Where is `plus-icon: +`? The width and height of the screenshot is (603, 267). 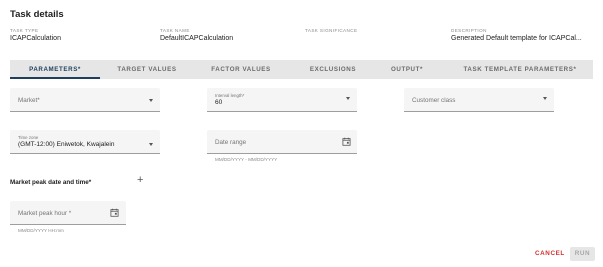 plus-icon: + is located at coordinates (140, 180).